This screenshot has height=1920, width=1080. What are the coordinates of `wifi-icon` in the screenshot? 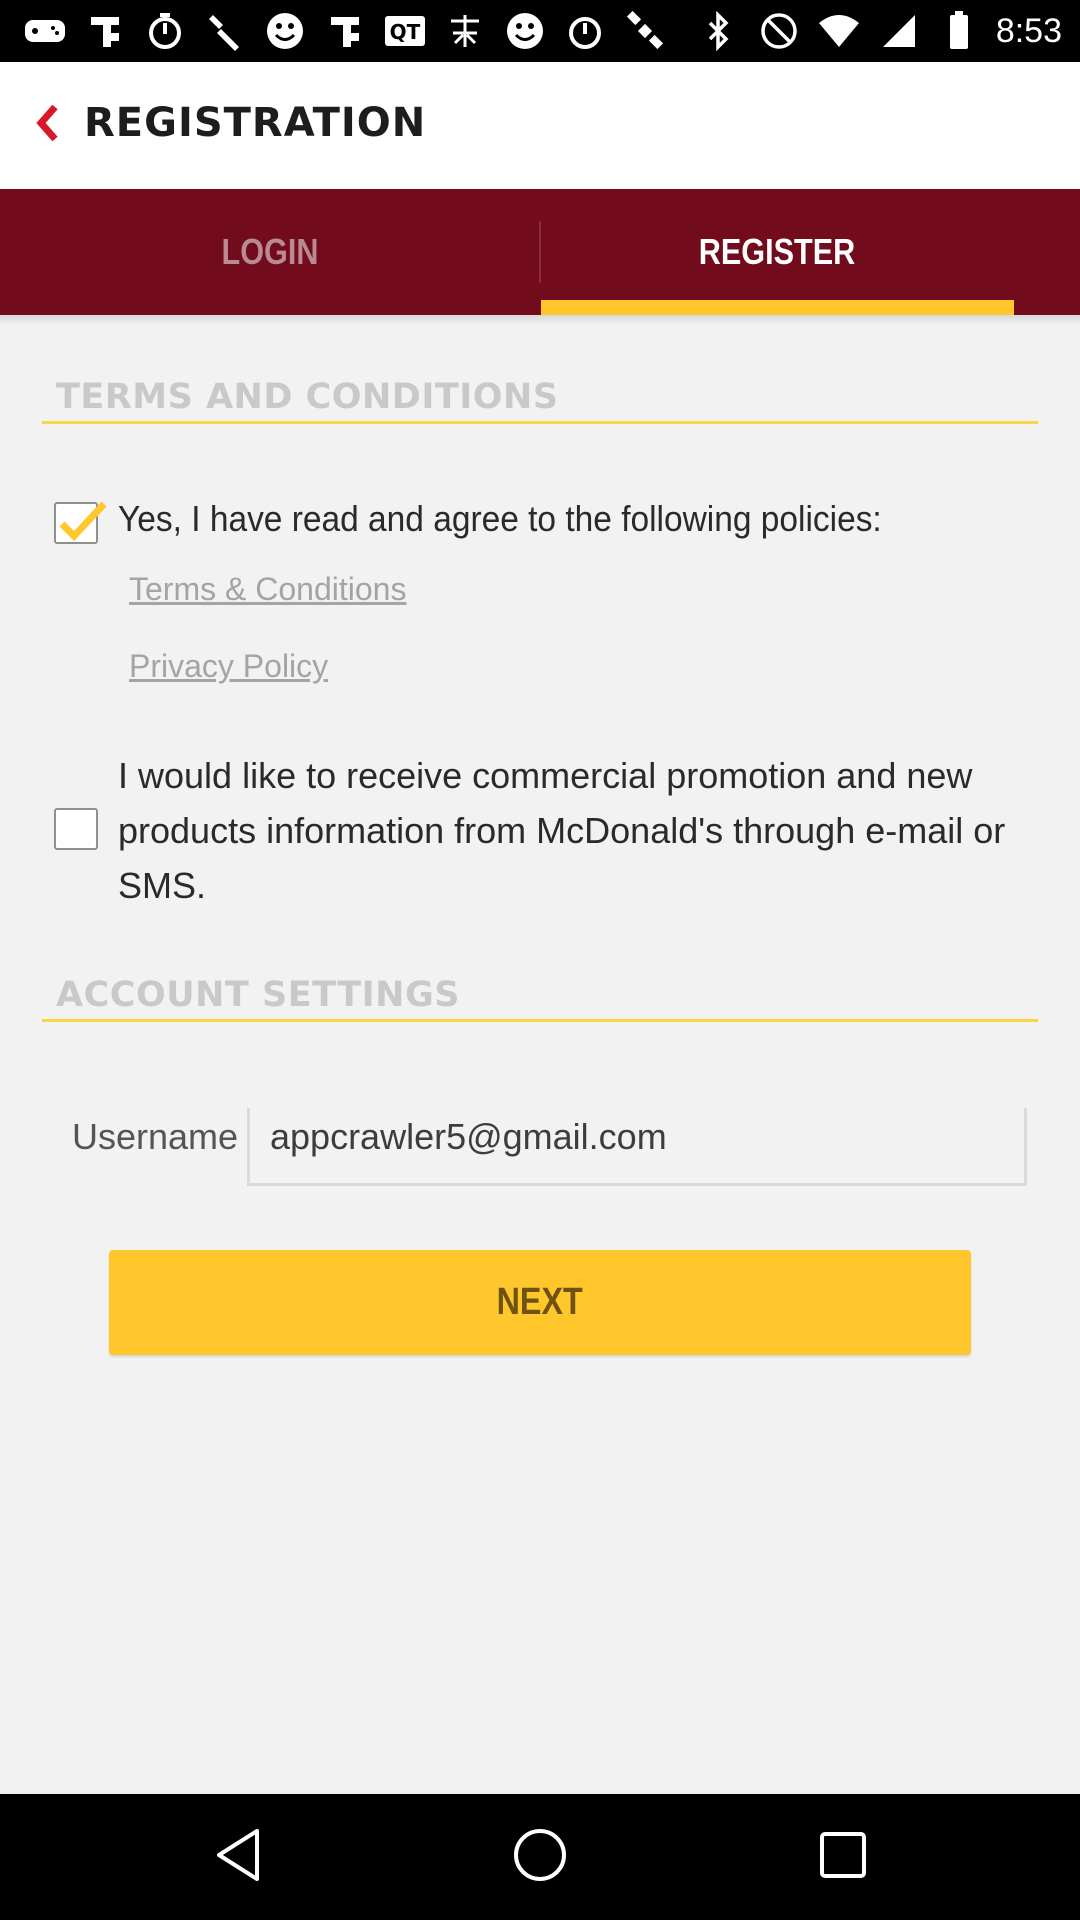 It's located at (839, 31).